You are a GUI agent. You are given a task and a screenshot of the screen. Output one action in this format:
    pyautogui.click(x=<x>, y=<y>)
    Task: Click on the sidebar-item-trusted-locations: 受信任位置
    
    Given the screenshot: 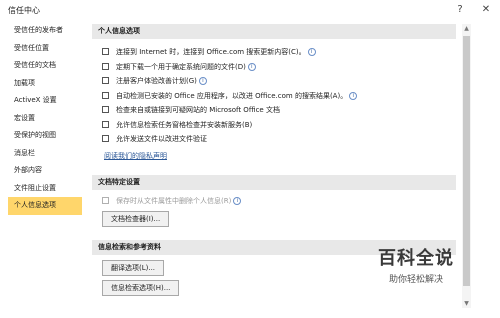 What is the action you would take?
    pyautogui.click(x=45, y=49)
    